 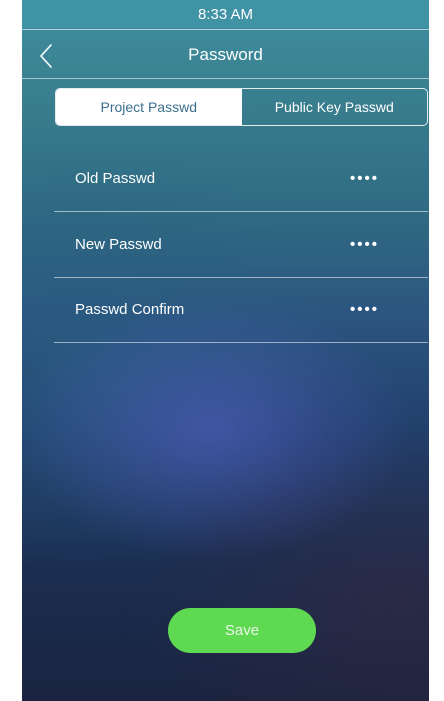 I want to click on old-passwd-label: Old Passwd, so click(x=115, y=178).